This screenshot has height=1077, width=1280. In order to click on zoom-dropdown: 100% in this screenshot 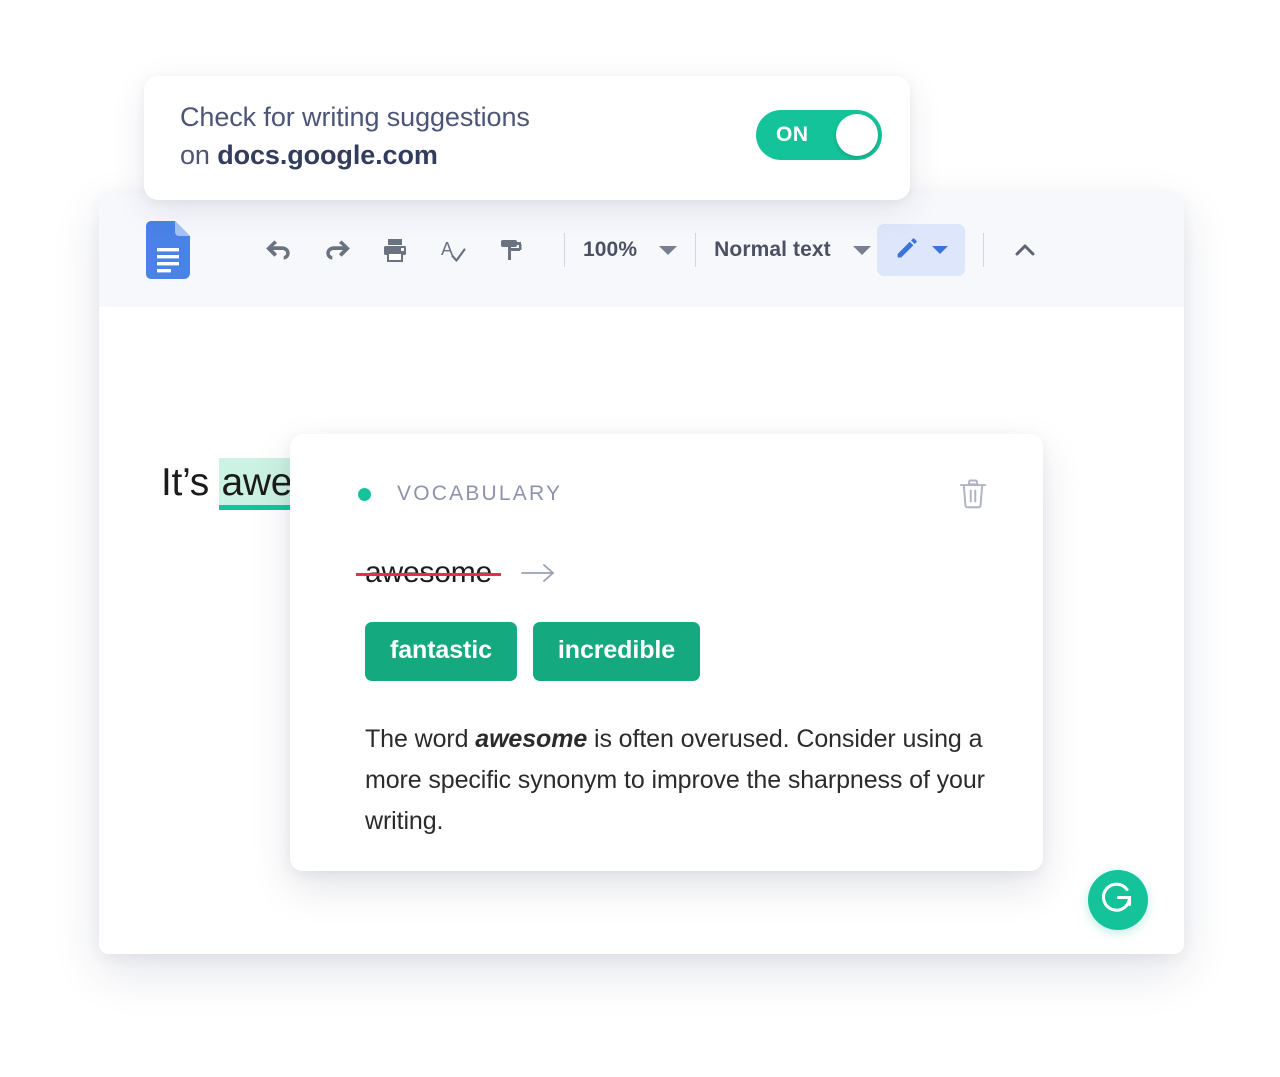, I will do `click(630, 250)`.